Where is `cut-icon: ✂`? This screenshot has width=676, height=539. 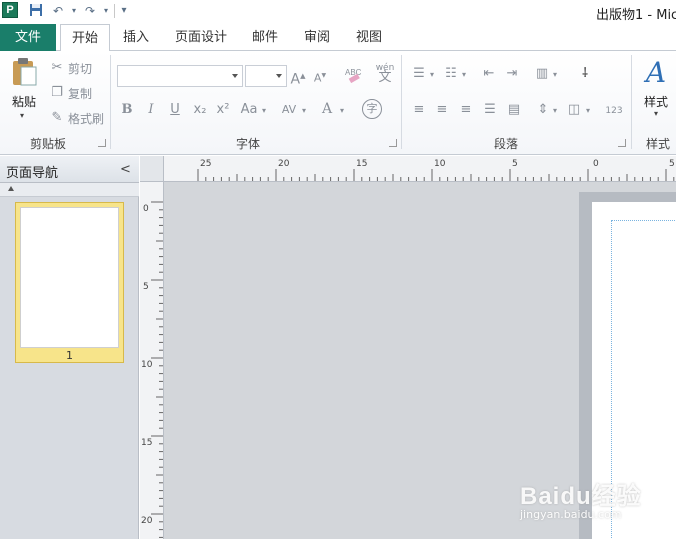
cut-icon: ✂ is located at coordinates (57, 68).